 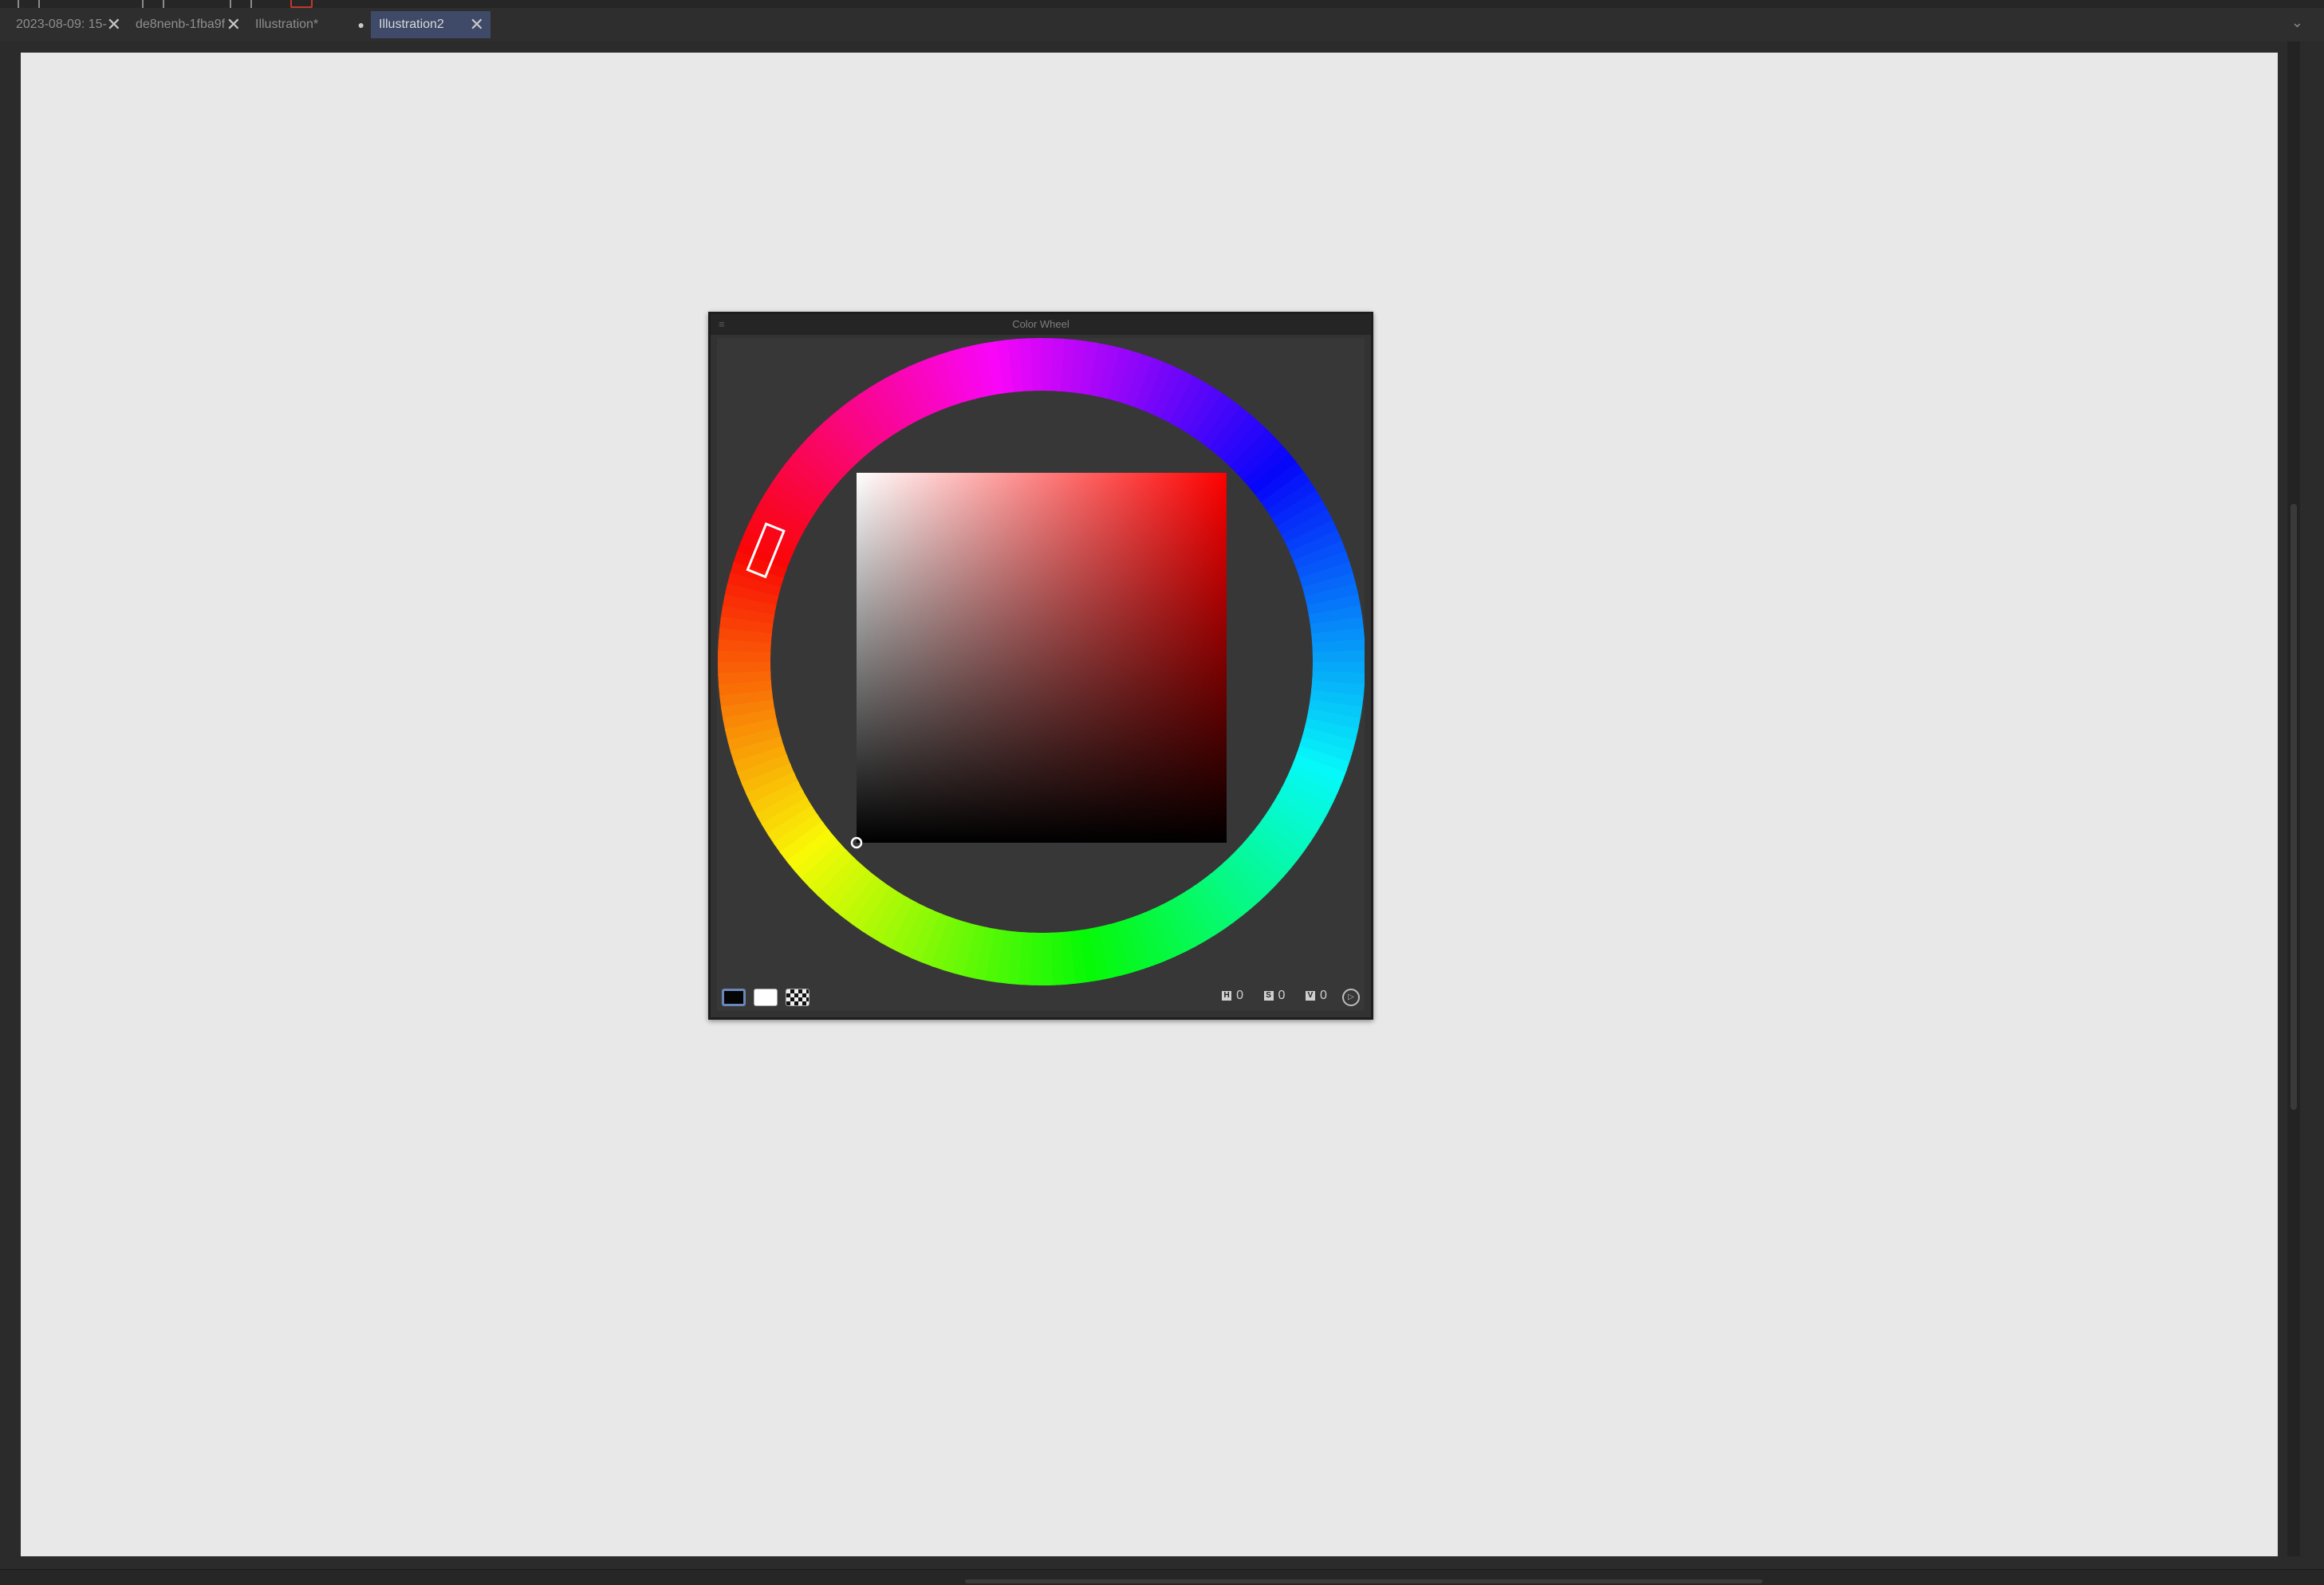 I want to click on tab-document-2: de8nenb-1fba9f ✕, so click(x=187, y=25).